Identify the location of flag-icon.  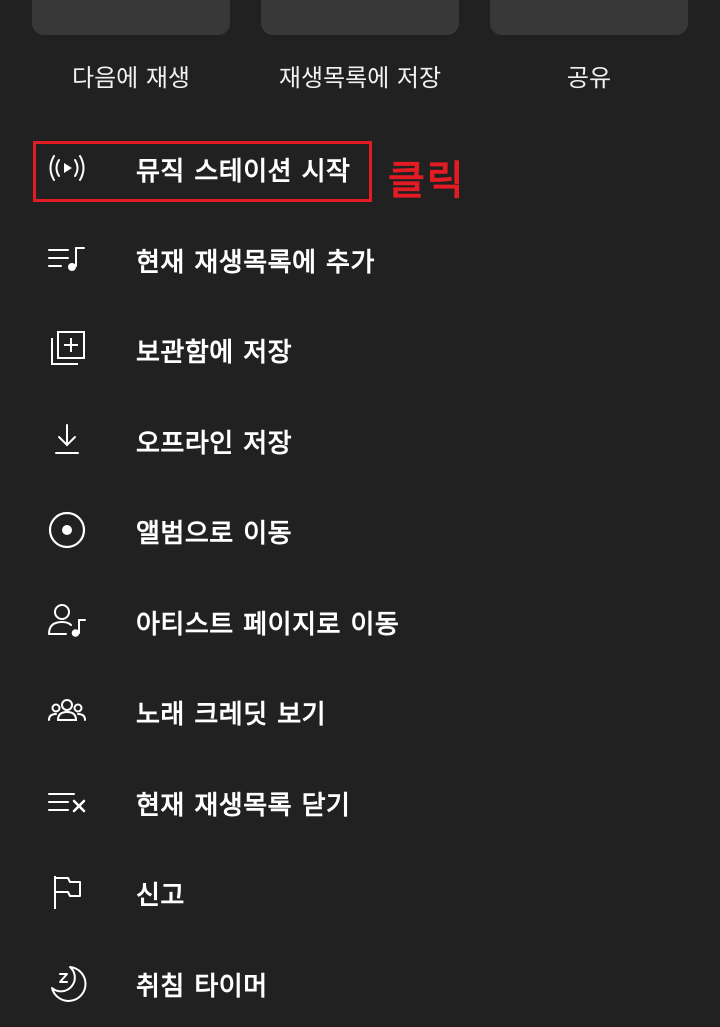
(67, 892).